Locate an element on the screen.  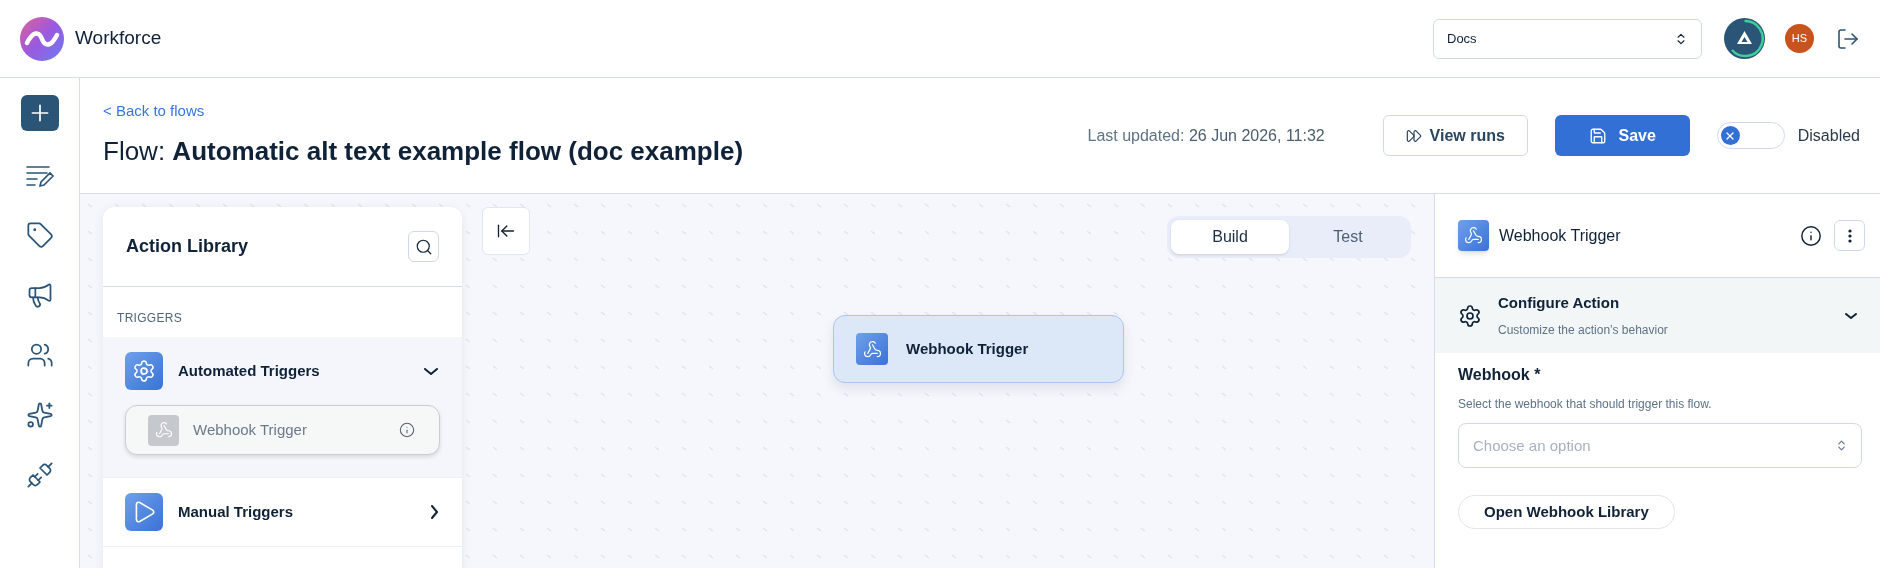
section-label: TRIGGERS is located at coordinates (150, 318).